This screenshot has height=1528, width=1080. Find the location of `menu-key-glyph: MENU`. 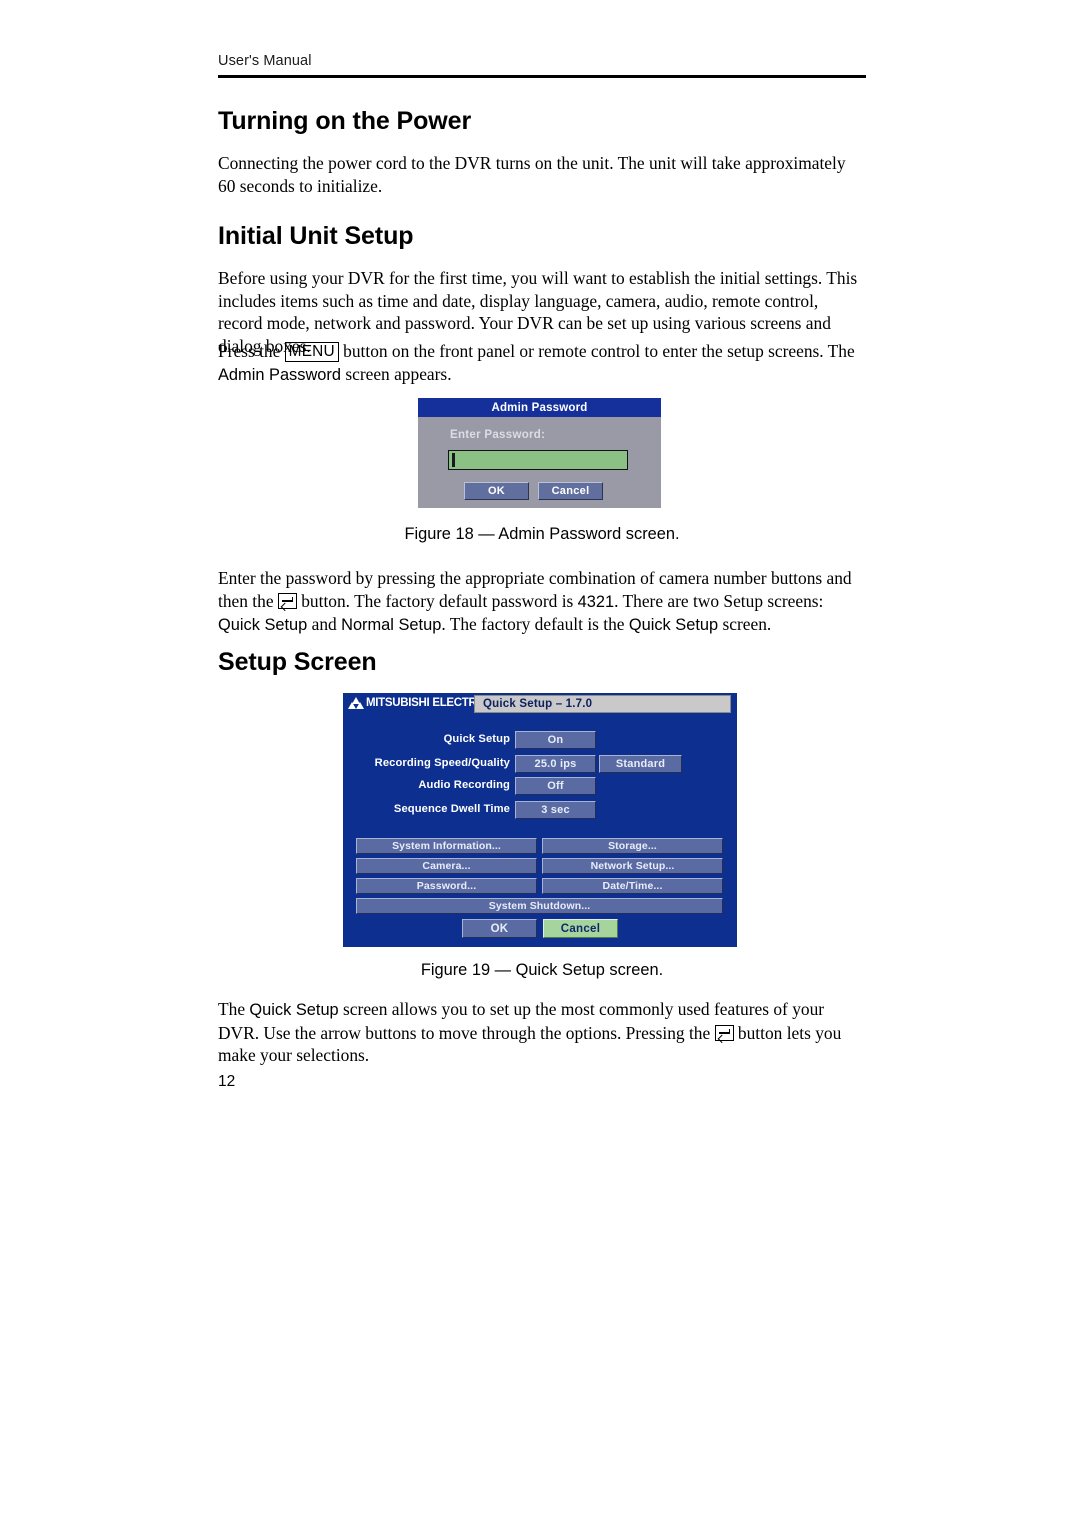

menu-key-glyph: MENU is located at coordinates (311, 352).